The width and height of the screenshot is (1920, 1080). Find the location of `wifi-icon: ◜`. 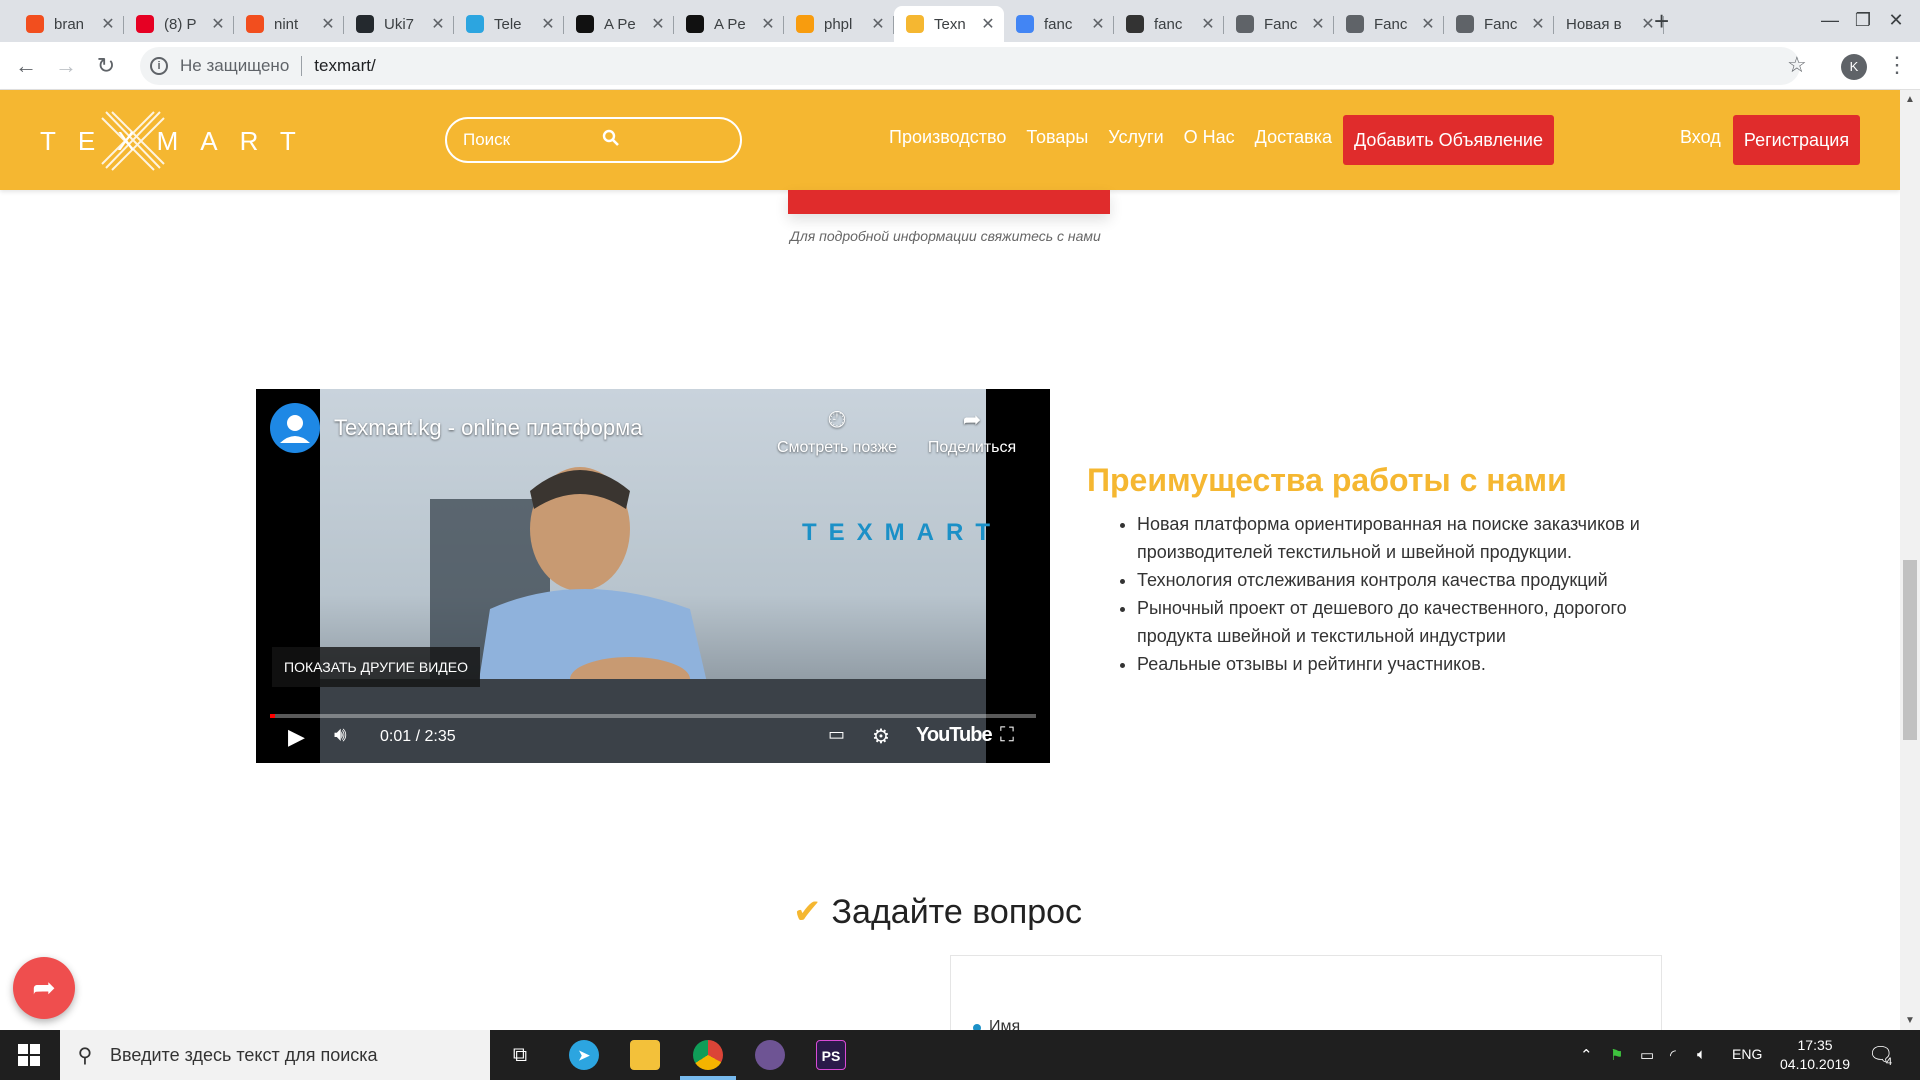

wifi-icon: ◜ is located at coordinates (1673, 1055).